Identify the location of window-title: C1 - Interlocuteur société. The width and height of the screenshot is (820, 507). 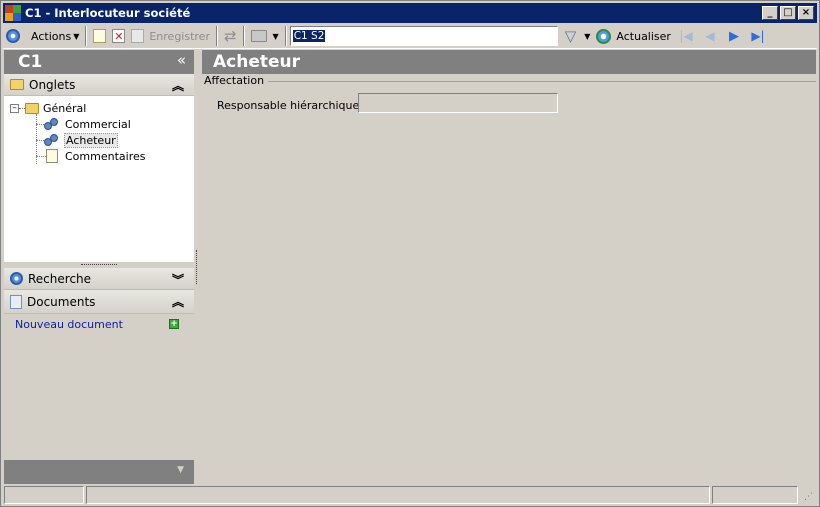
(108, 13).